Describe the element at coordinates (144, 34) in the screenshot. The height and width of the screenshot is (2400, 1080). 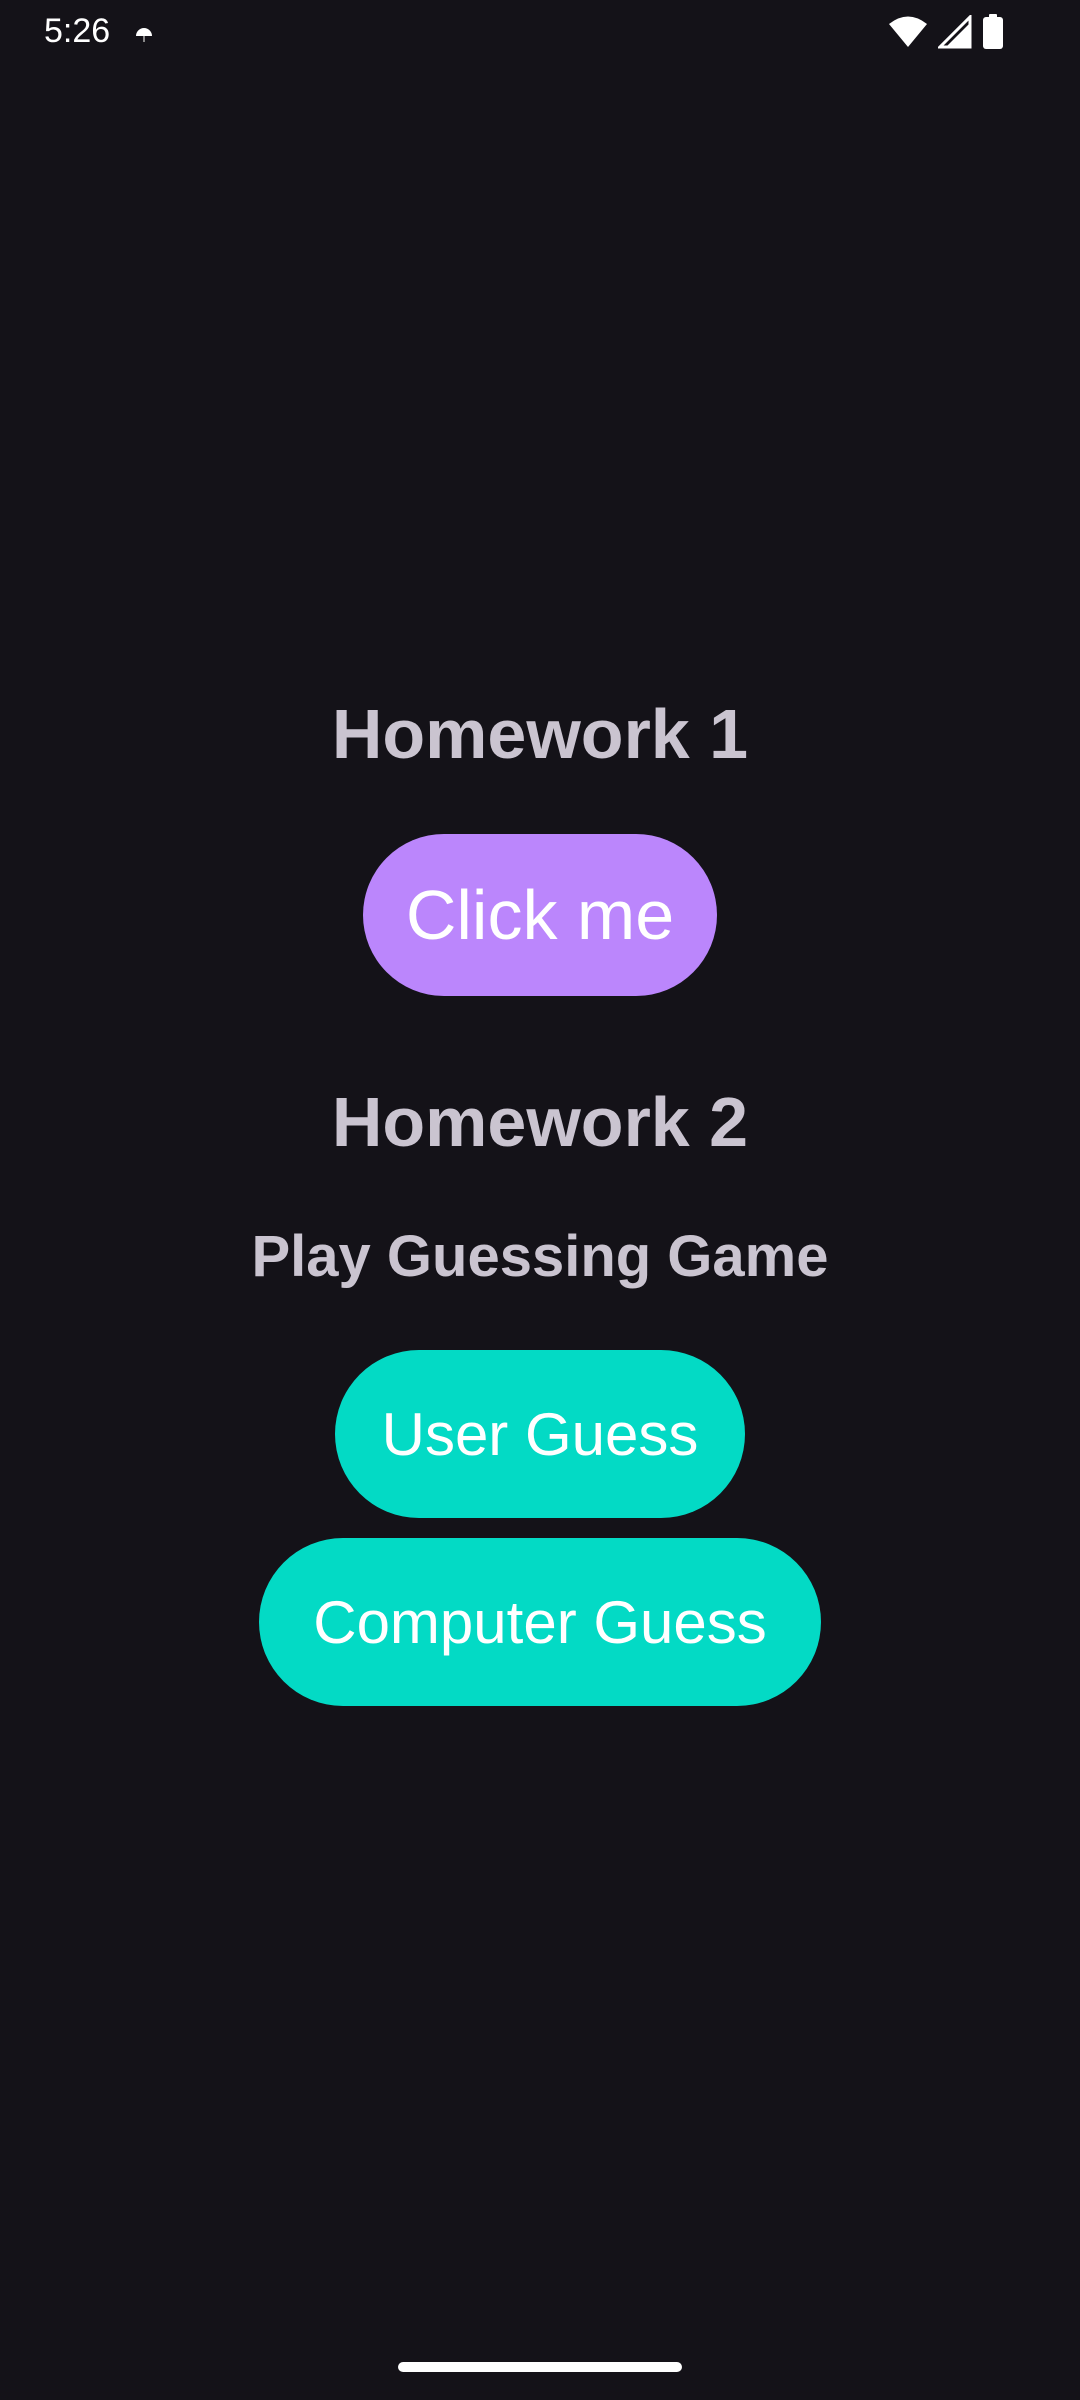
I see `notification-icon` at that location.